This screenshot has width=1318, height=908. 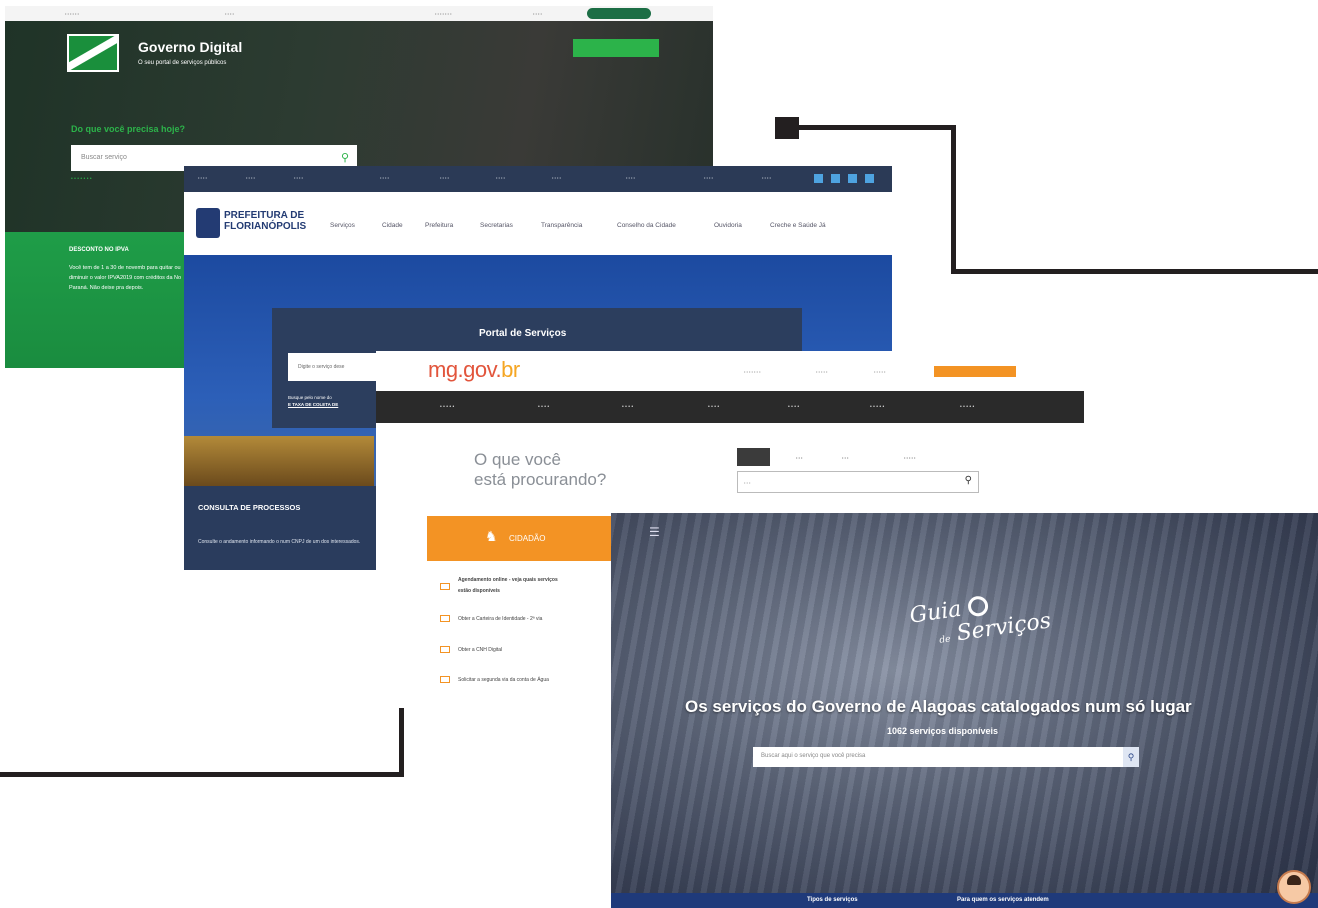 What do you see at coordinates (523, 333) in the screenshot?
I see `portal-title: Portal de Serviços` at bounding box center [523, 333].